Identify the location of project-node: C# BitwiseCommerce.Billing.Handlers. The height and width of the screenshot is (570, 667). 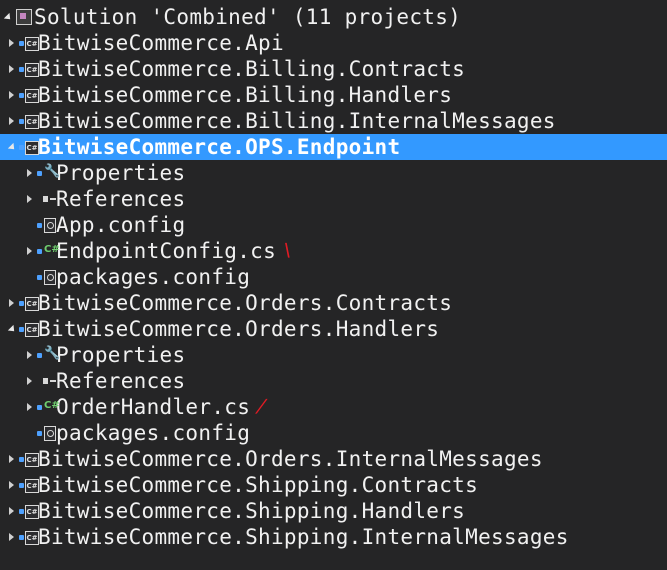
(333, 95).